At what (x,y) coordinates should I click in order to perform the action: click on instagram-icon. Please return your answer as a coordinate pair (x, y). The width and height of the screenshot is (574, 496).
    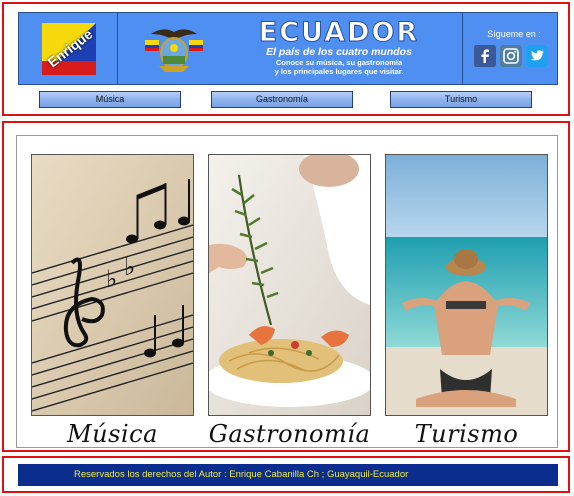
    Looking at the image, I should click on (511, 56).